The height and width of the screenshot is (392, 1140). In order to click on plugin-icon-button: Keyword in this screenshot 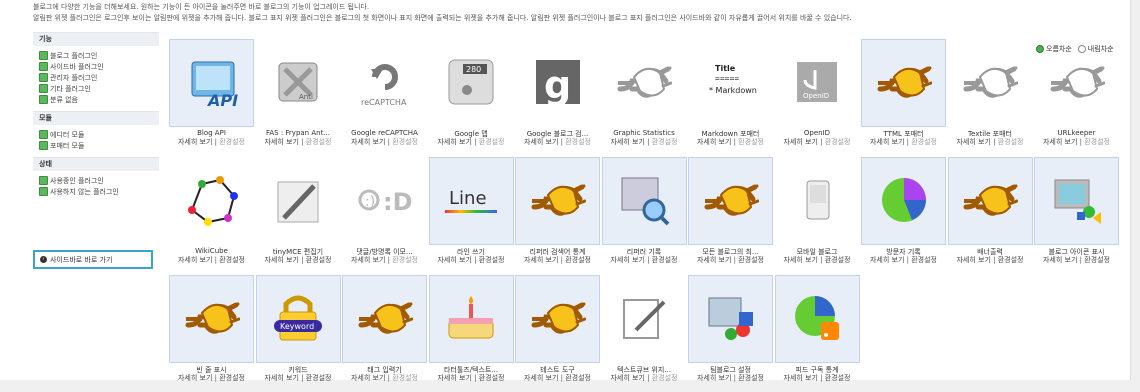, I will do `click(298, 319)`.